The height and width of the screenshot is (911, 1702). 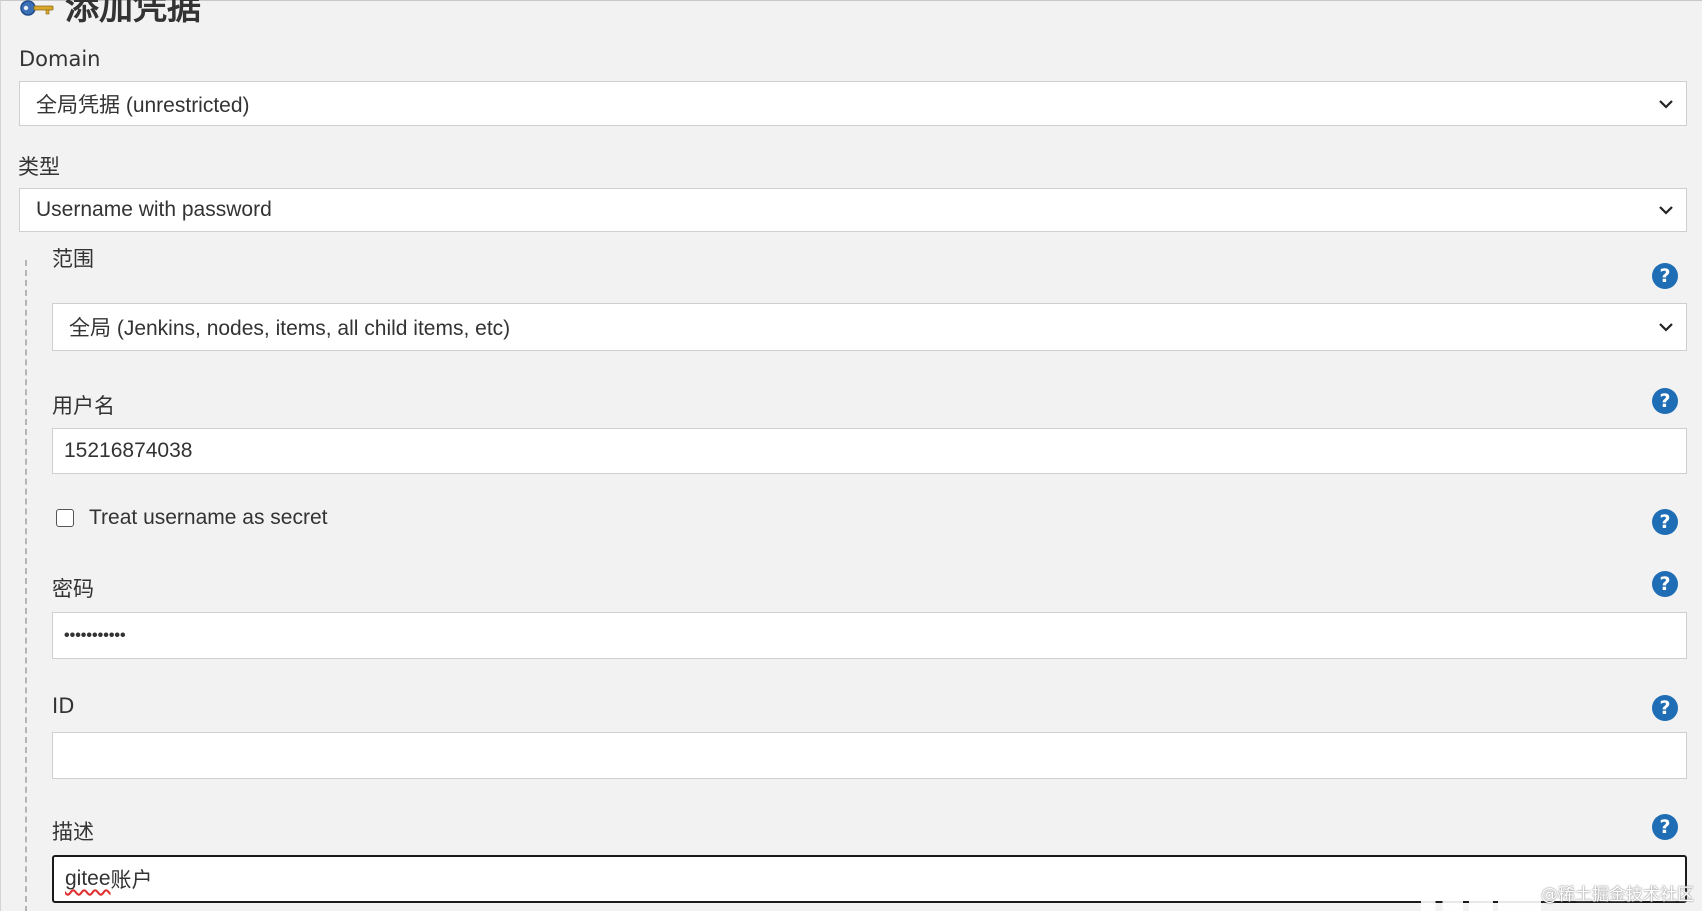 I want to click on nested-section-border, so click(x=26, y=585).